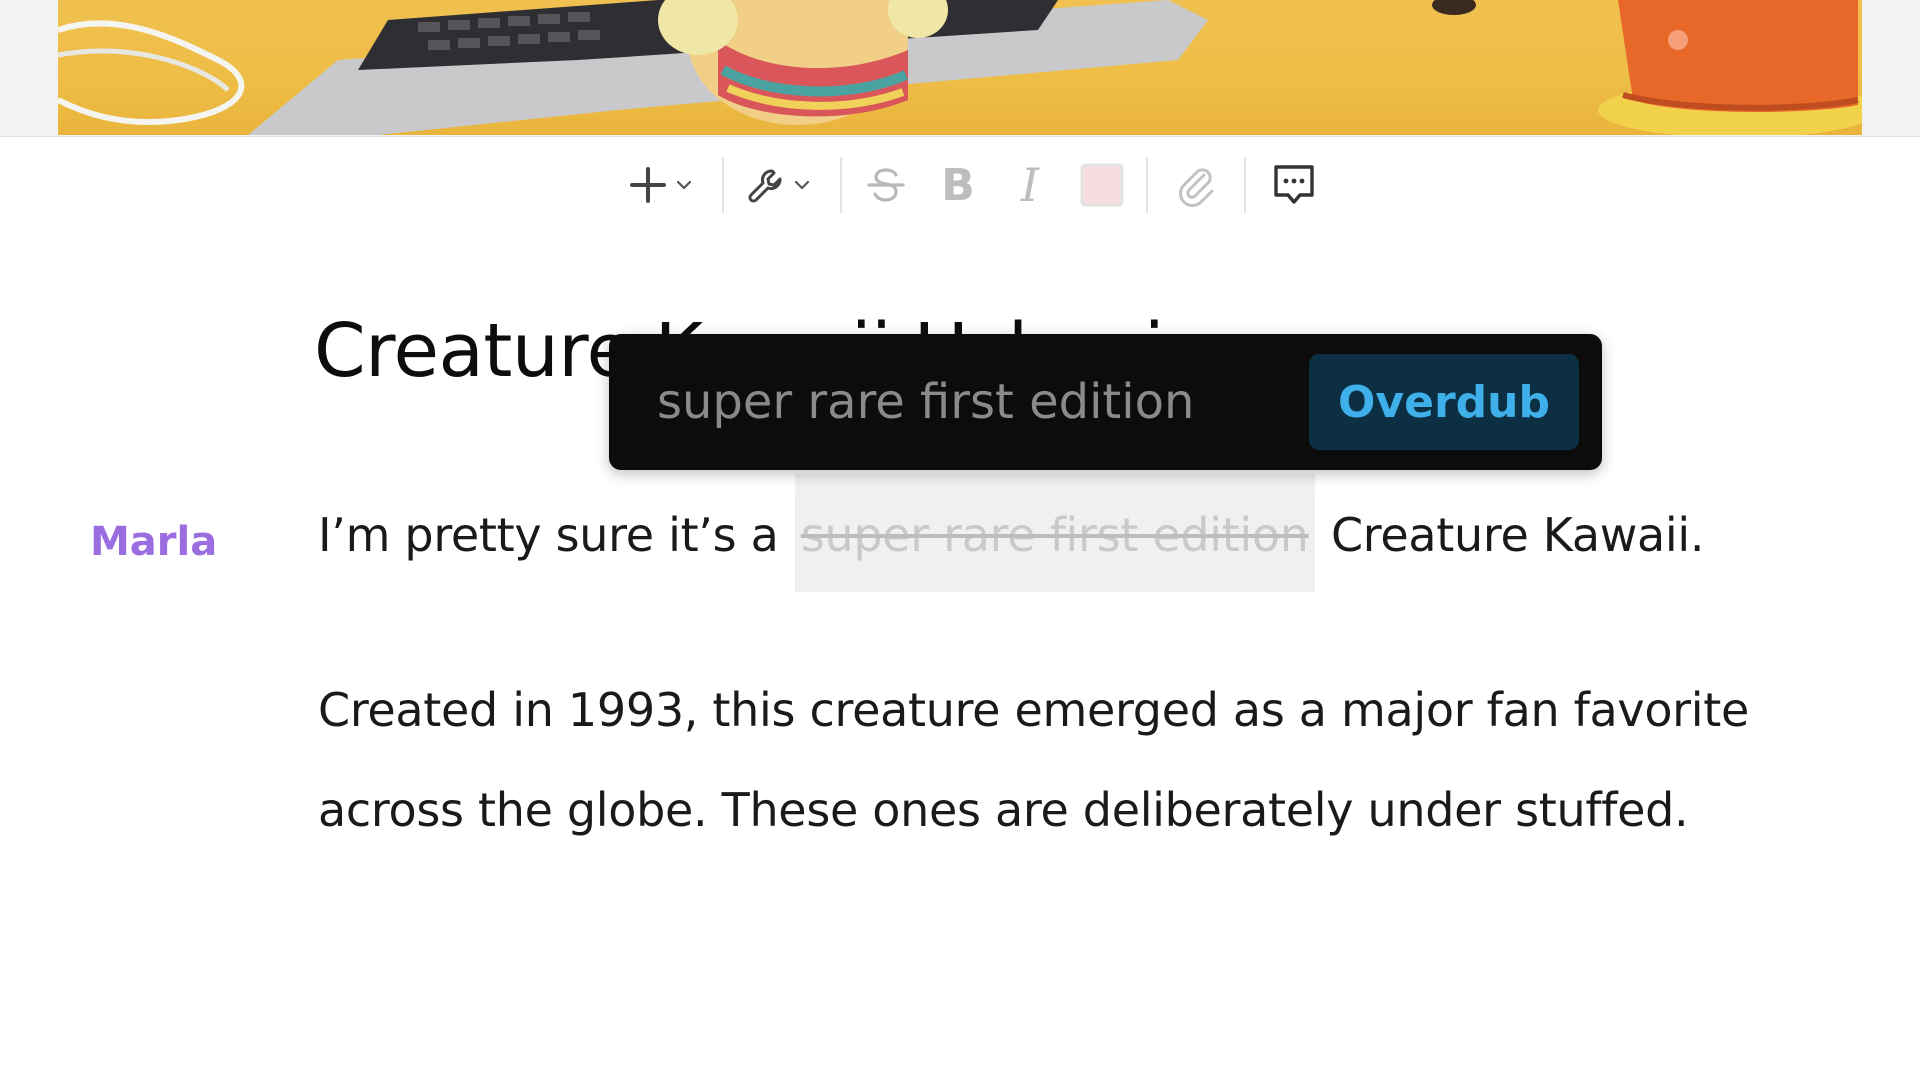  Describe the element at coordinates (957, 402) in the screenshot. I see `overdub-text-input` at that location.